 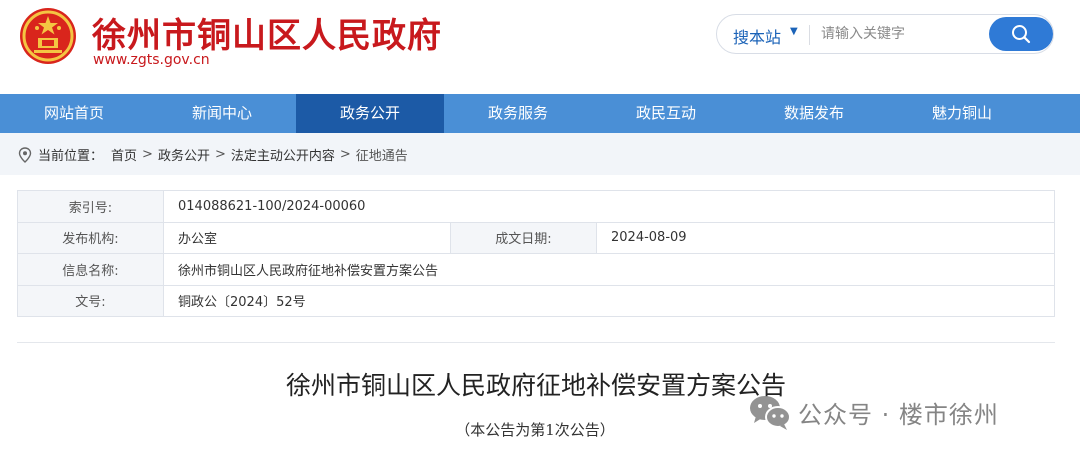 What do you see at coordinates (518, 113) in the screenshot?
I see `nav-item-services: 政务服务` at bounding box center [518, 113].